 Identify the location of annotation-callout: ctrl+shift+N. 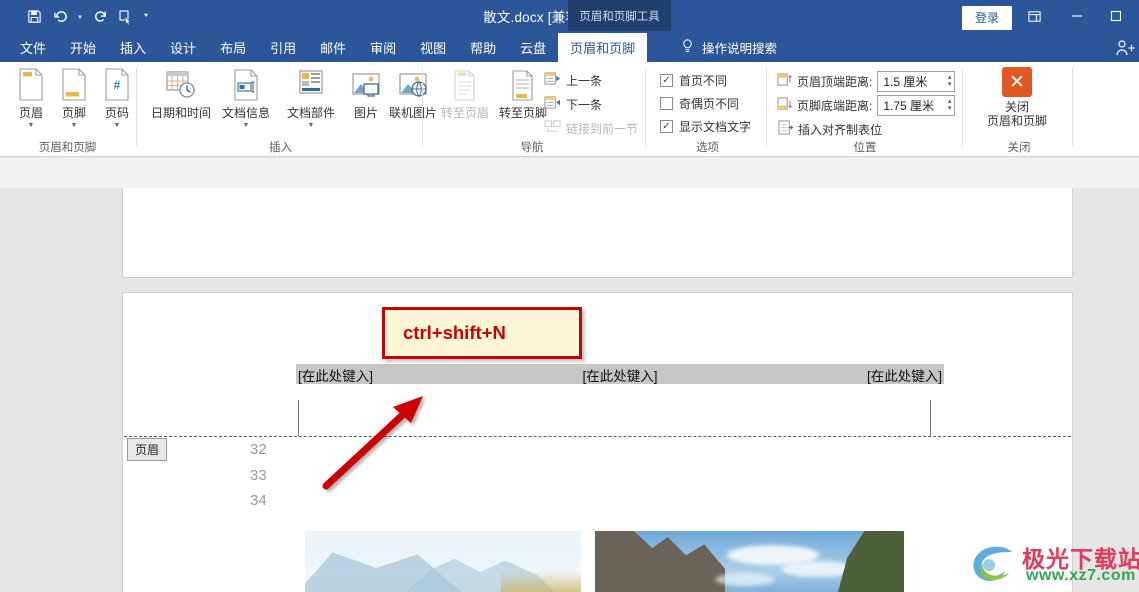
(482, 333).